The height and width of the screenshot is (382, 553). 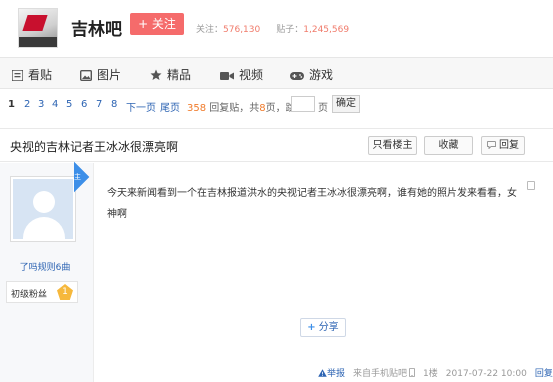 I want to click on floor-reply-link: 回复, so click(x=544, y=374).